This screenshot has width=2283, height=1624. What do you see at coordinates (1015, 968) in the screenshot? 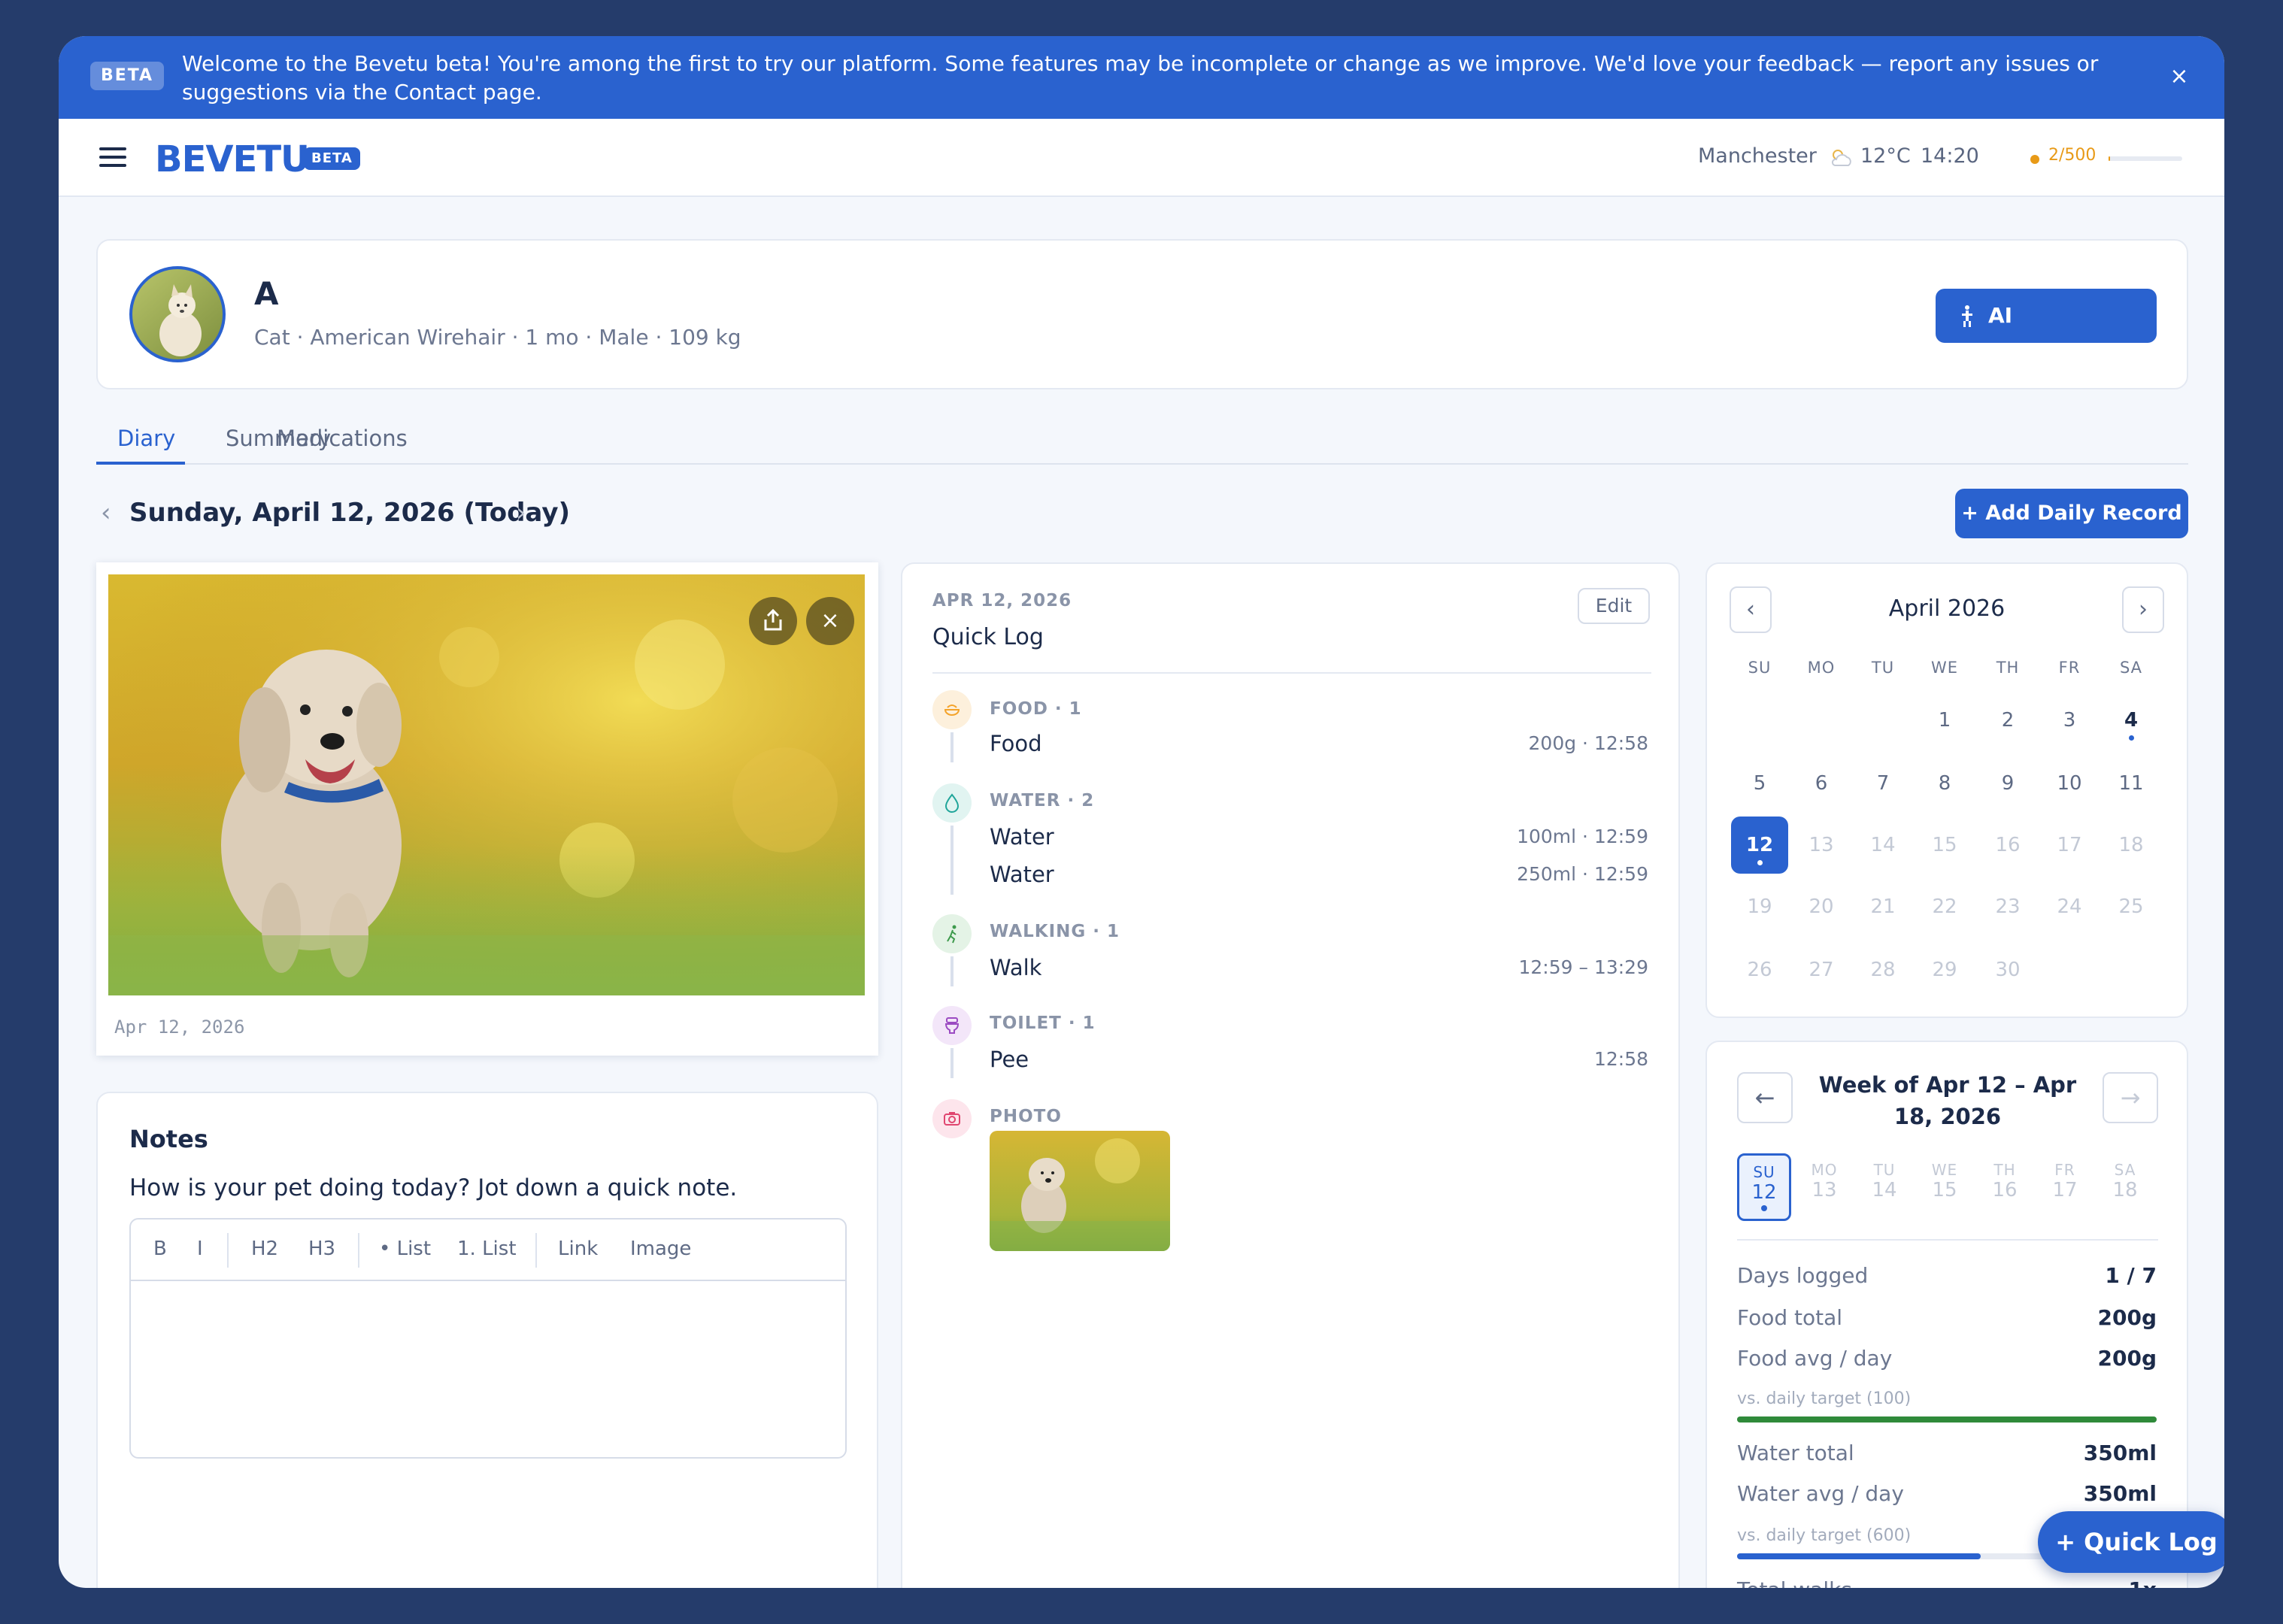
I see `log-entry-name: Walk` at bounding box center [1015, 968].